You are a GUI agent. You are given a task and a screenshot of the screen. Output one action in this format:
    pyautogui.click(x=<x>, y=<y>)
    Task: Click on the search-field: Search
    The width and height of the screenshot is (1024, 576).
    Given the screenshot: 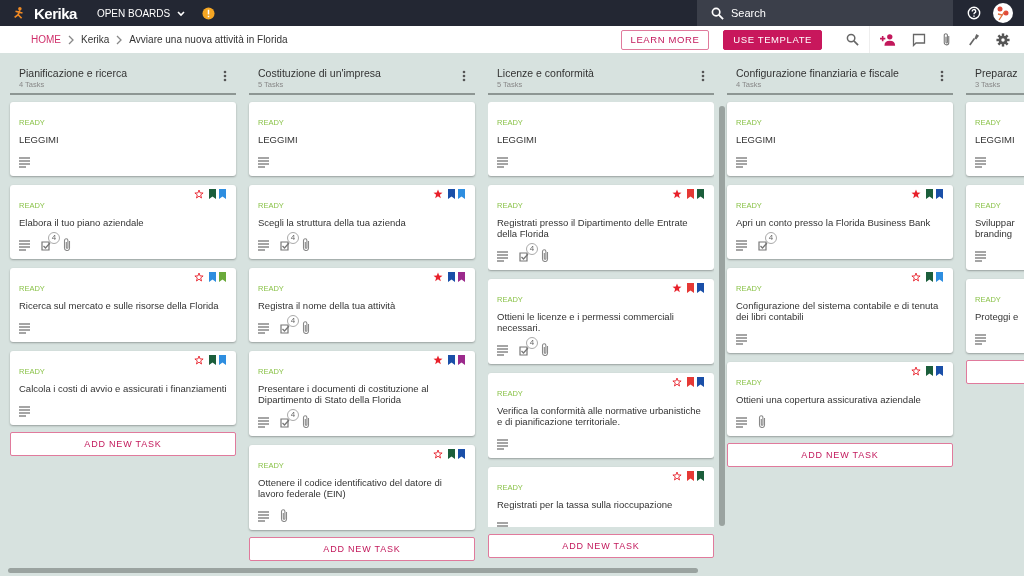 What is the action you would take?
    pyautogui.click(x=825, y=13)
    